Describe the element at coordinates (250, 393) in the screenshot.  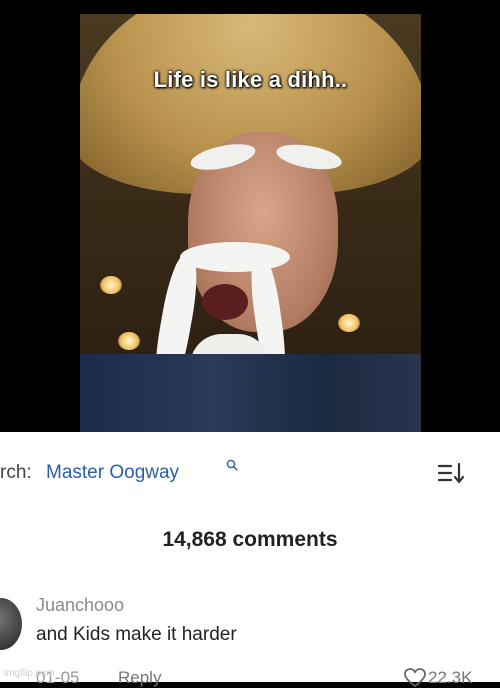
I see `robe` at that location.